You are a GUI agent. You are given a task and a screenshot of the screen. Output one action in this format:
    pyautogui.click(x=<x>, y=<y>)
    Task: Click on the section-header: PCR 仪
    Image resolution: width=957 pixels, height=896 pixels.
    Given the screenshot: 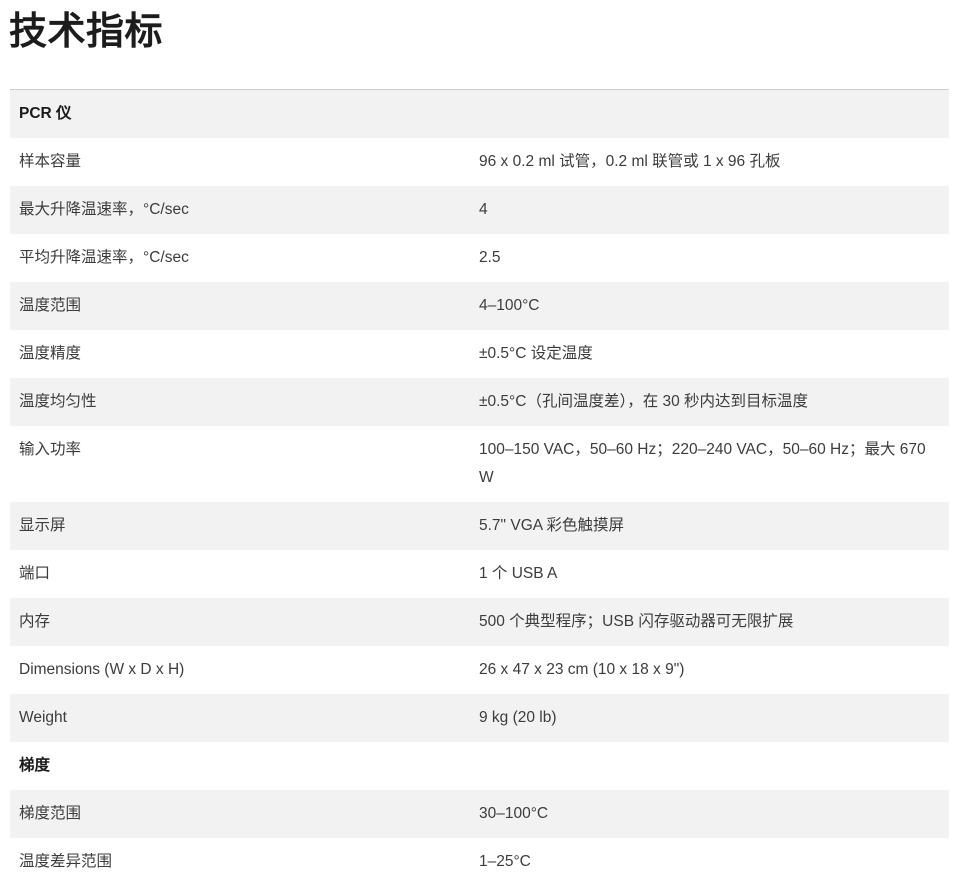 What is the action you would take?
    pyautogui.click(x=479, y=113)
    